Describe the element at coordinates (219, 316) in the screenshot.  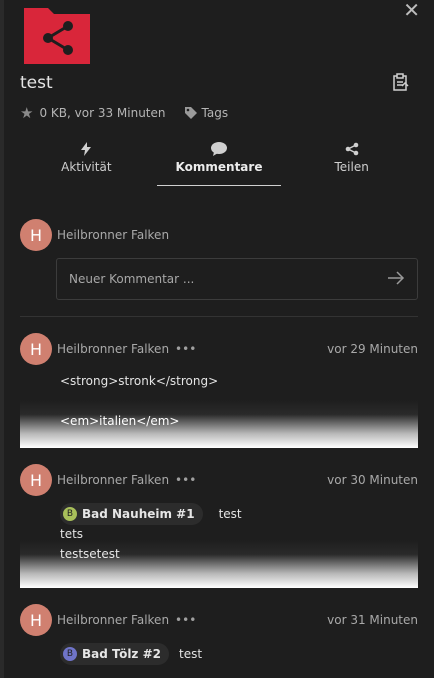
I see `divider` at that location.